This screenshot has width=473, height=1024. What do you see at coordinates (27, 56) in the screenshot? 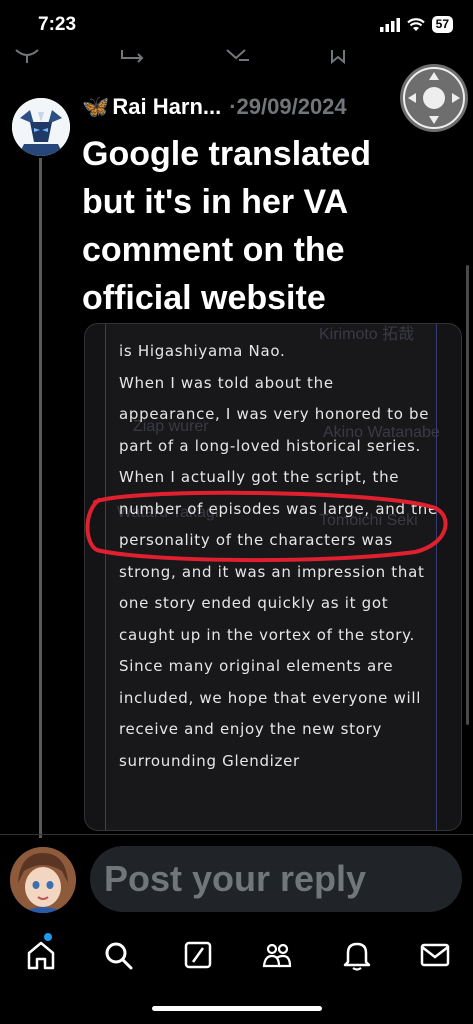
I see `reply-icon` at bounding box center [27, 56].